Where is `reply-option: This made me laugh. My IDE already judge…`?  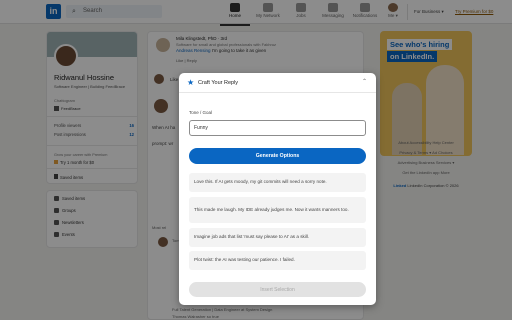 reply-option: This made me laugh. My IDE already judge… is located at coordinates (277, 210).